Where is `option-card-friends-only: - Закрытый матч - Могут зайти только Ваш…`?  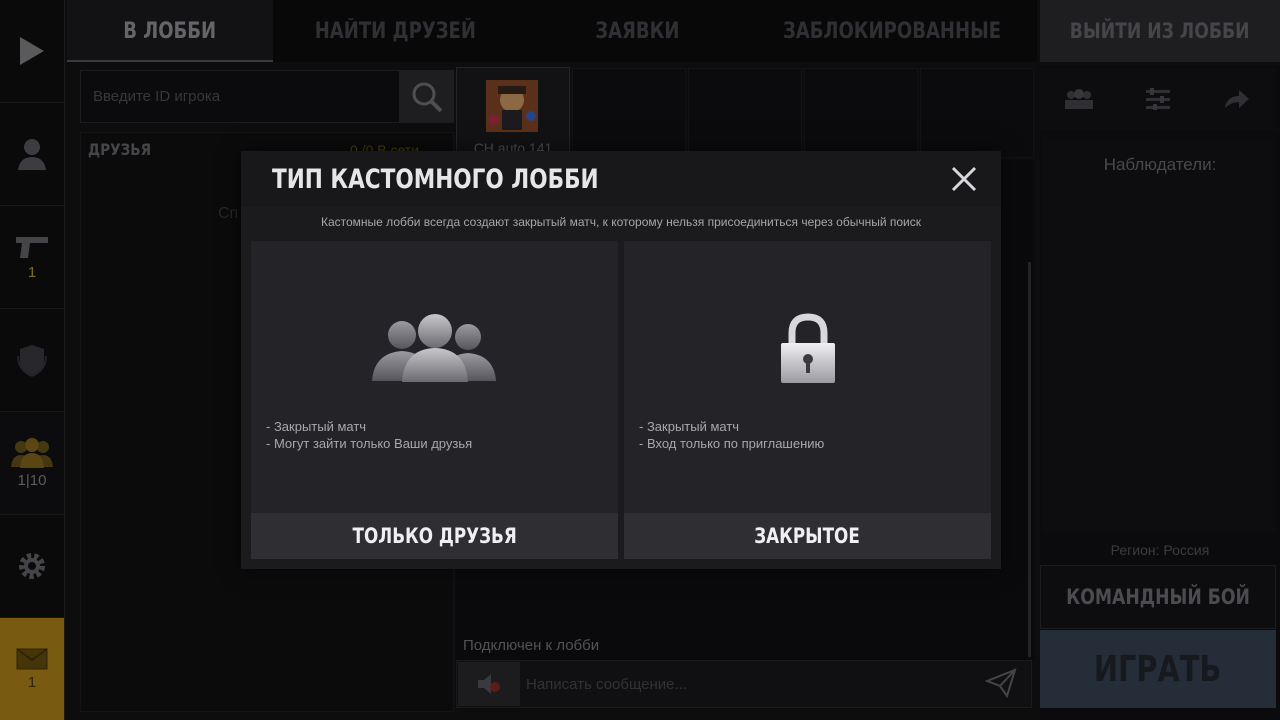
option-card-friends-only: - Закрытый матч - Могут зайти только Ваш… is located at coordinates (434, 400).